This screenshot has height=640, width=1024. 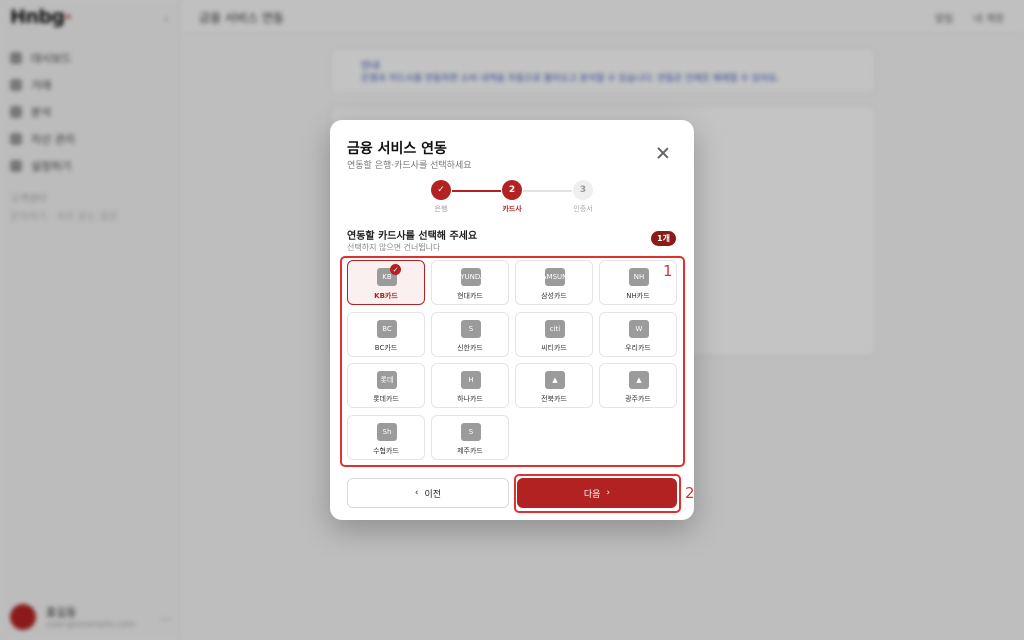 I want to click on annotation-label-2: 2, so click(x=690, y=493).